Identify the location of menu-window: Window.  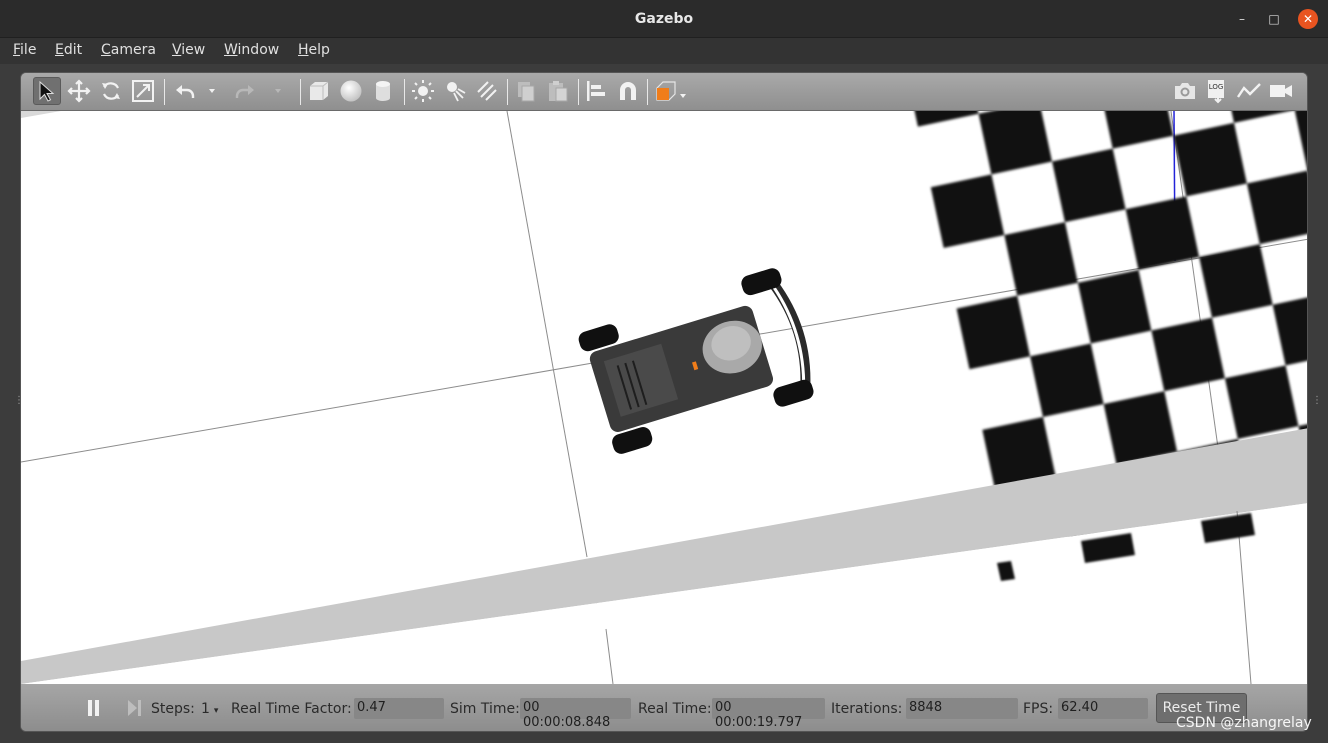
(251, 50).